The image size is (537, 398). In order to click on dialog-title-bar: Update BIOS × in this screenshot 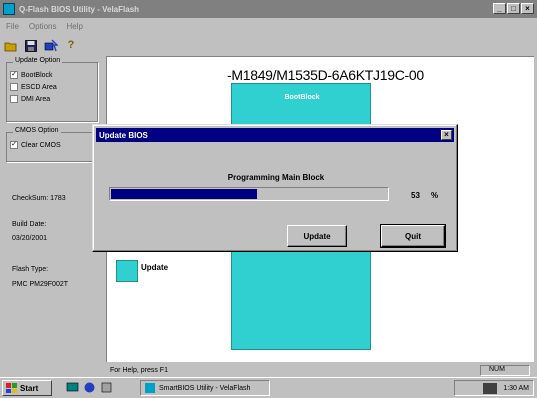, I will do `click(275, 135)`.